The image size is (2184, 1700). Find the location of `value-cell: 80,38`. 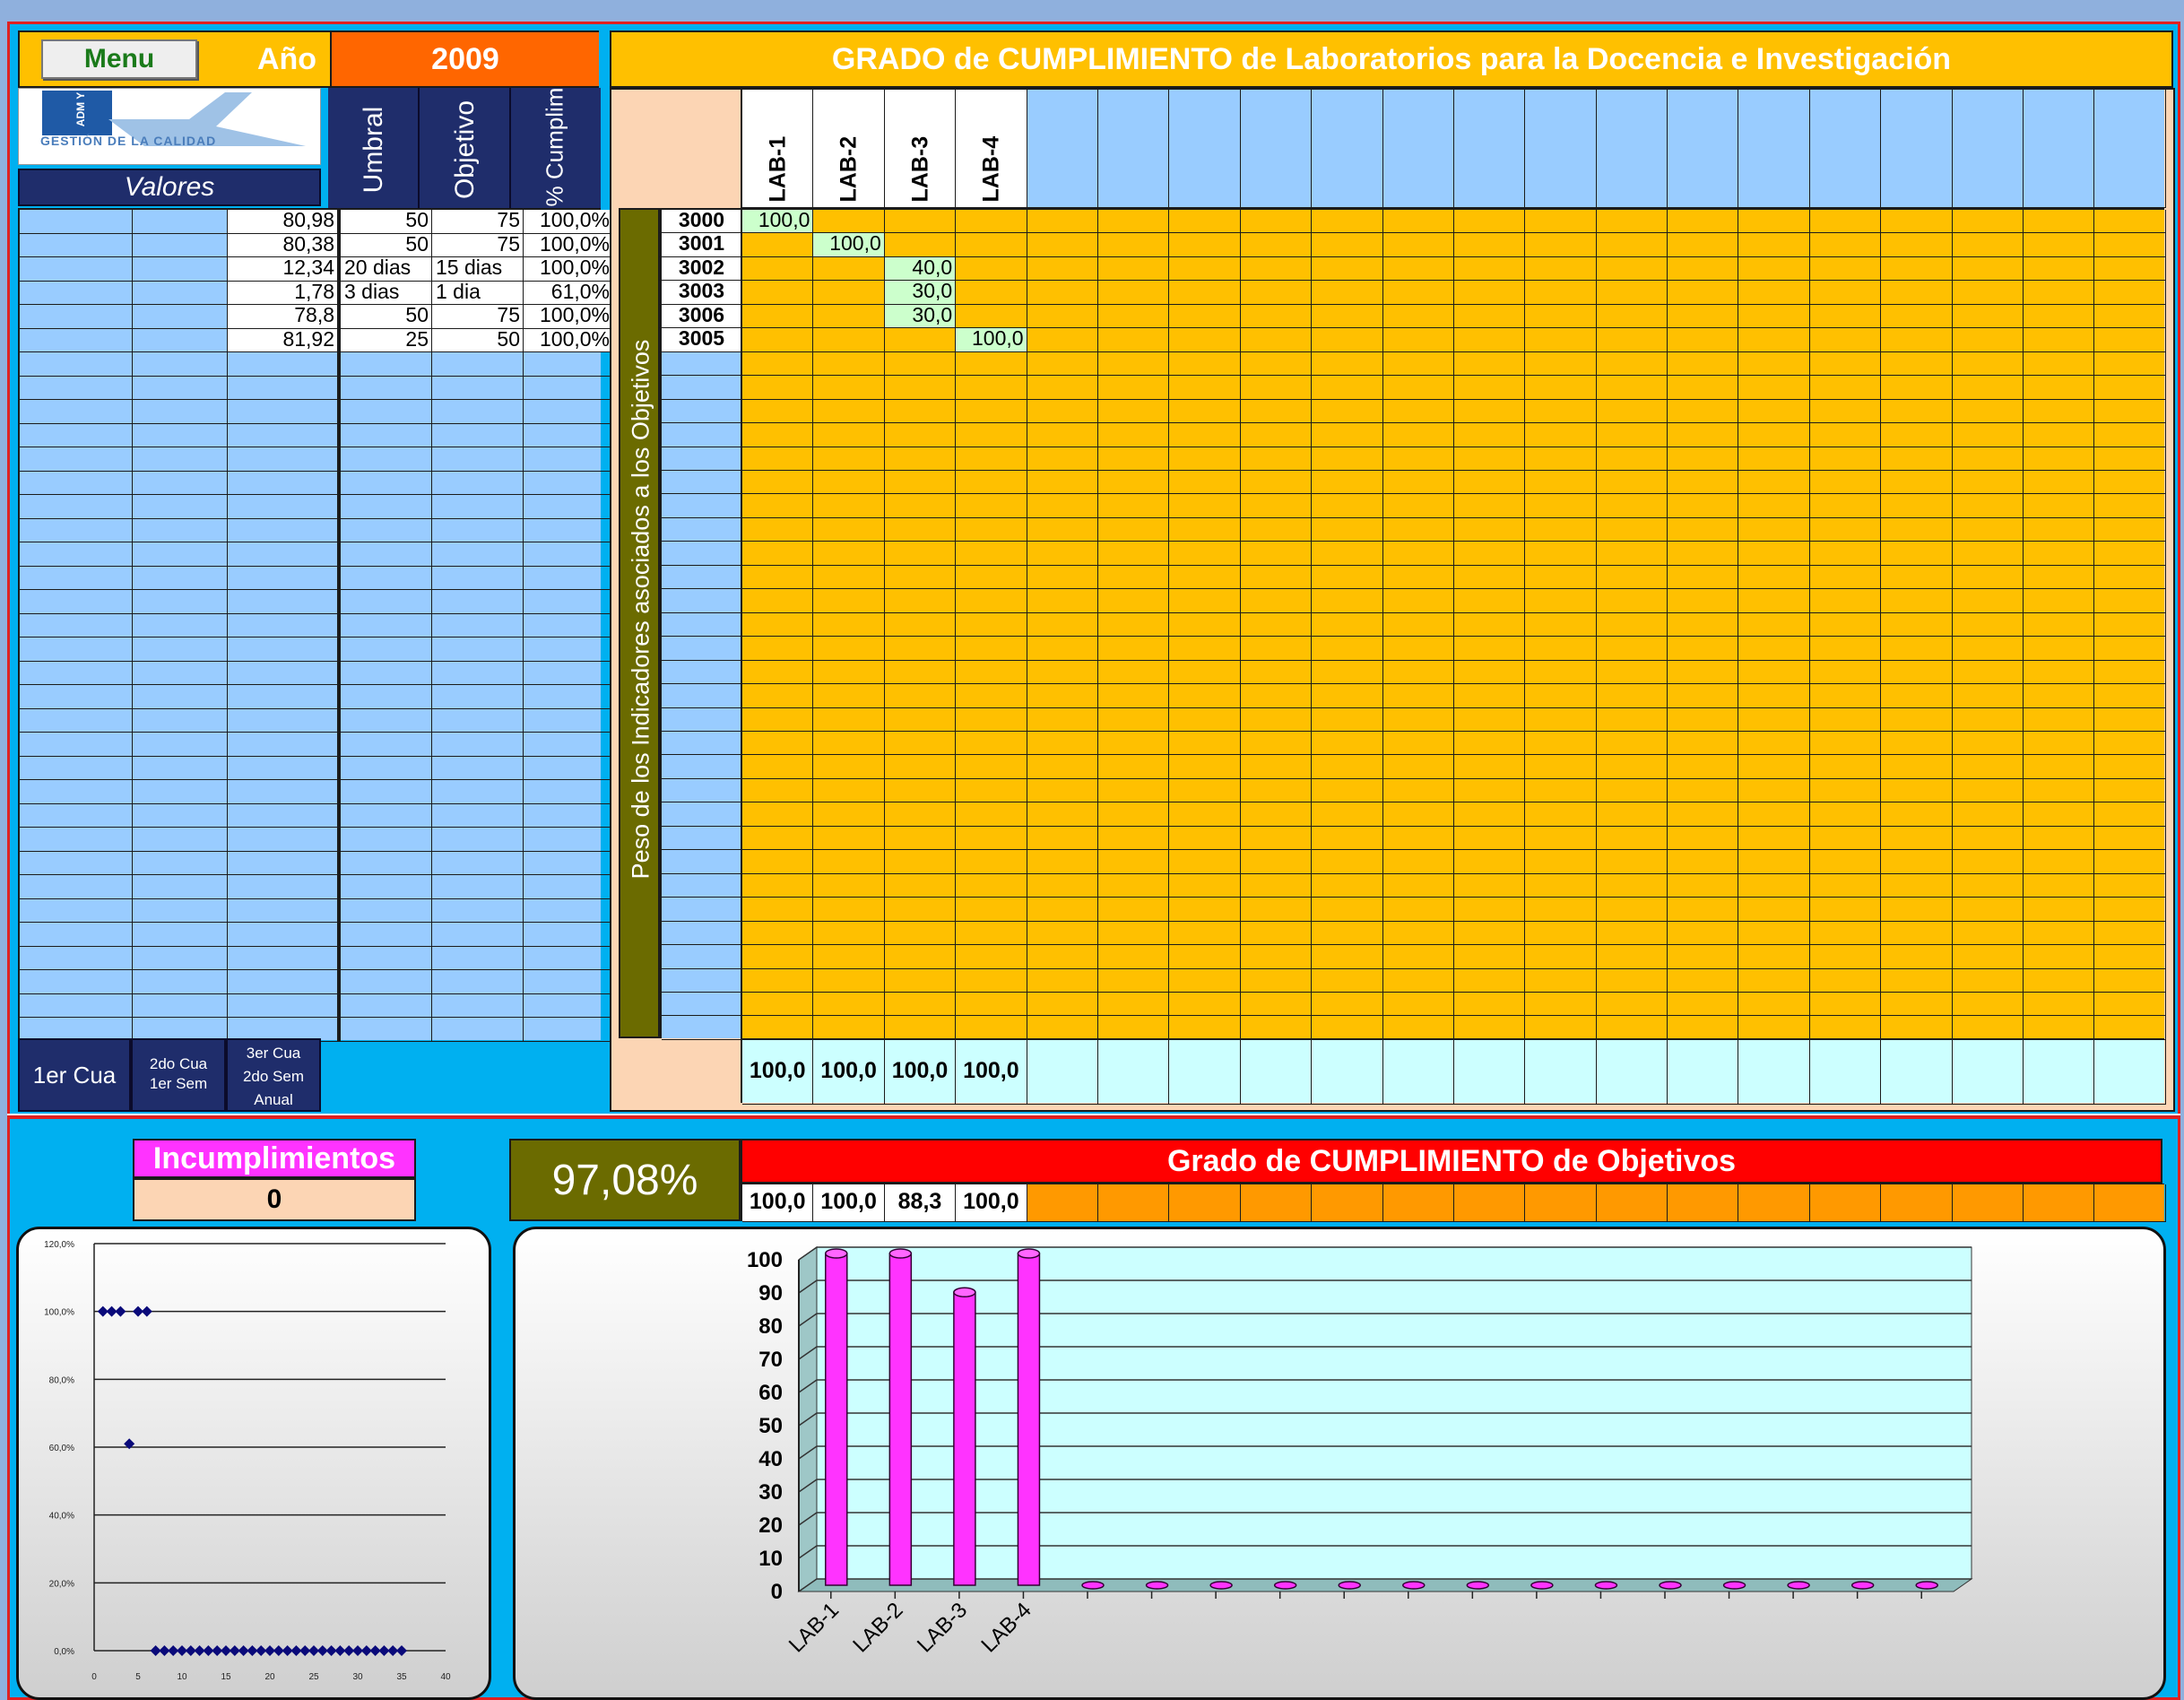

value-cell: 80,38 is located at coordinates (284, 245).